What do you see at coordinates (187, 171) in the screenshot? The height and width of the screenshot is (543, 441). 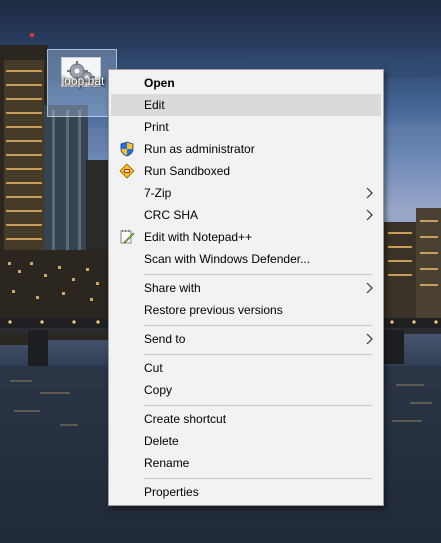 I see `menu-item-label: Run Sandboxed` at bounding box center [187, 171].